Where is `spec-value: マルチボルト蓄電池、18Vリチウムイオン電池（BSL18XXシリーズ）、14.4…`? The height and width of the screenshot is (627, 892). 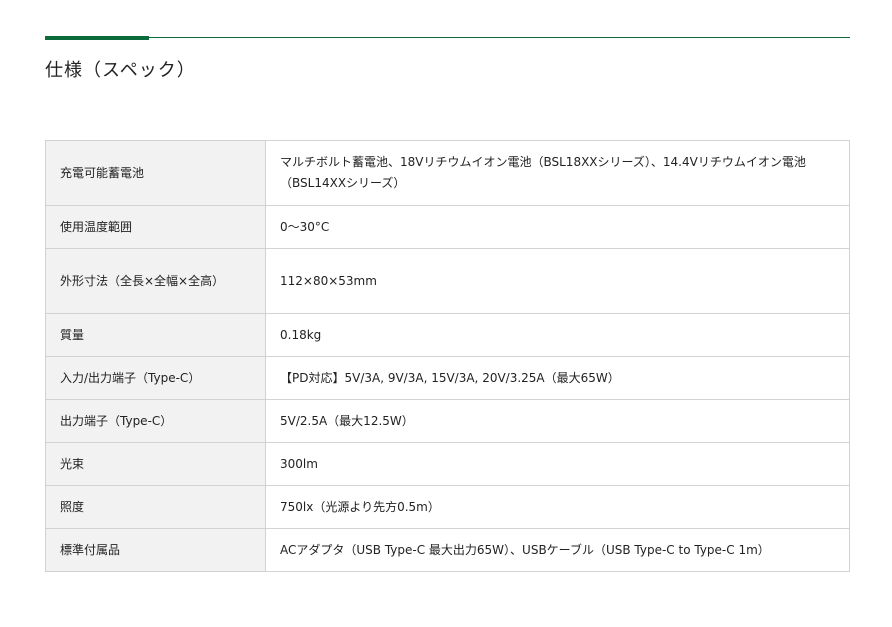
spec-value: マルチボルト蓄電池、18Vリチウムイオン電池（BSL18XXシリーズ）、14.4… is located at coordinates (557, 173).